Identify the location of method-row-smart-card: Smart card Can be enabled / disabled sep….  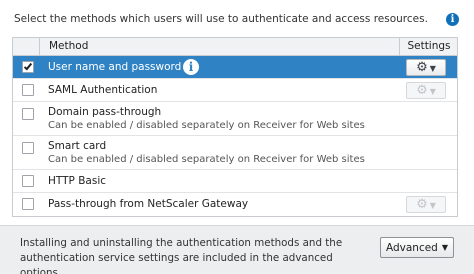
(235, 153).